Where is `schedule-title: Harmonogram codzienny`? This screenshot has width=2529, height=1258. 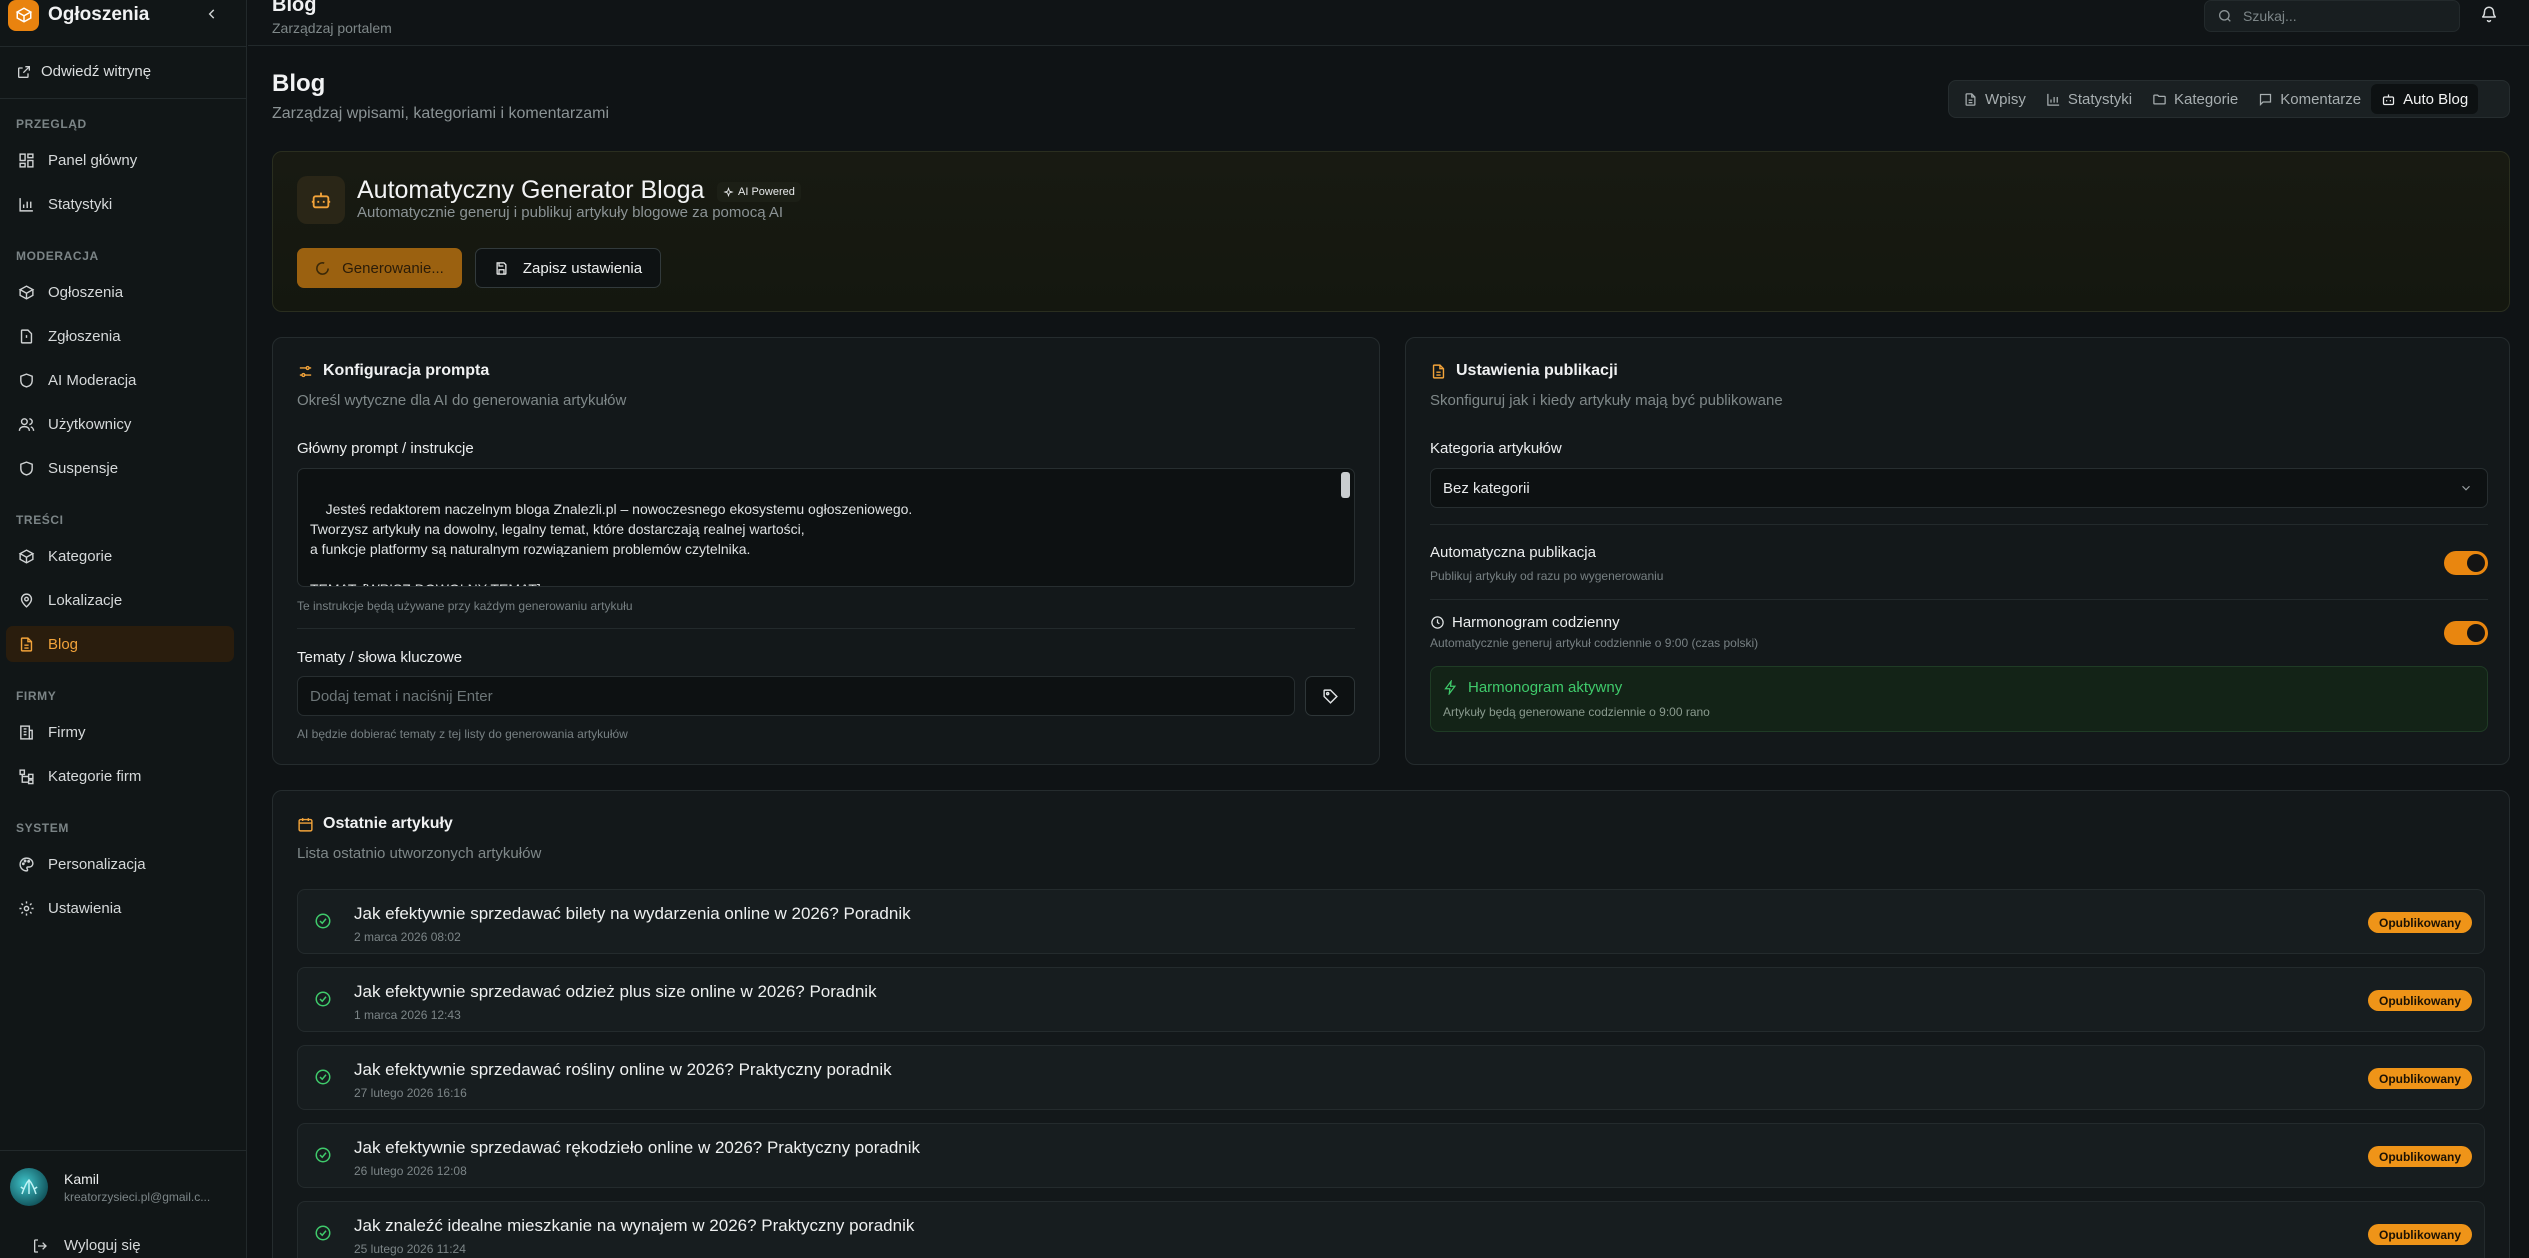
schedule-title: Harmonogram codzienny is located at coordinates (1536, 622).